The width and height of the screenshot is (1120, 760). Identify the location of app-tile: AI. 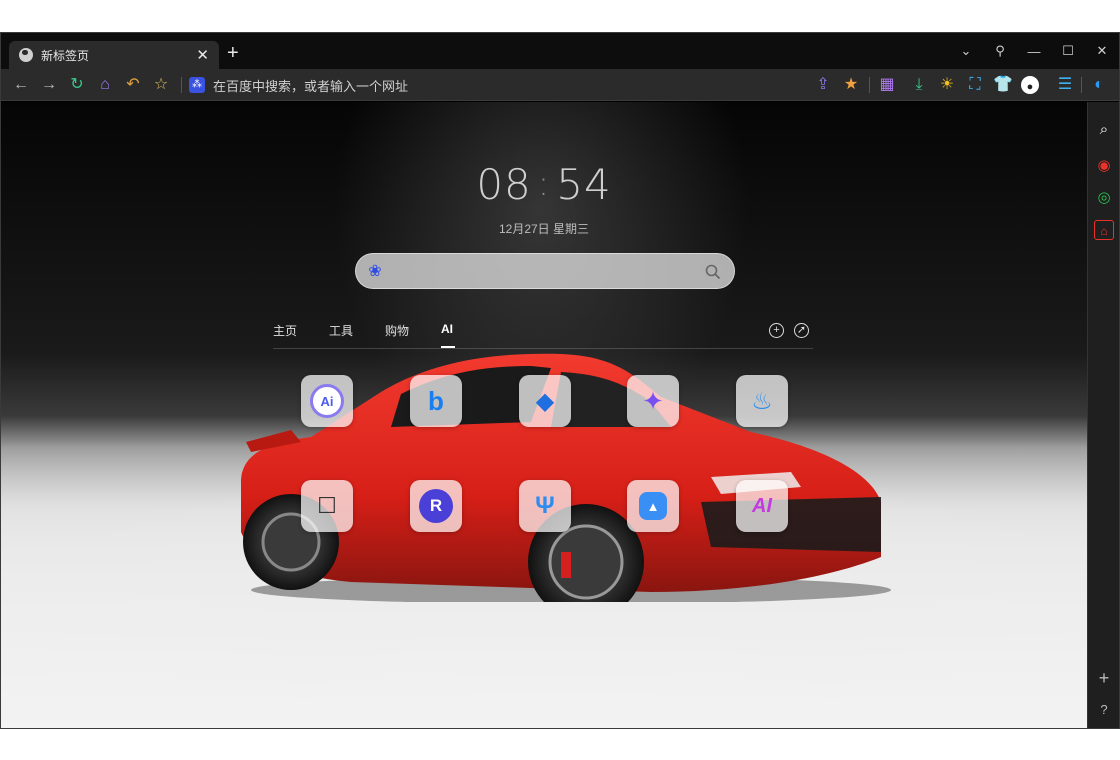
(762, 506).